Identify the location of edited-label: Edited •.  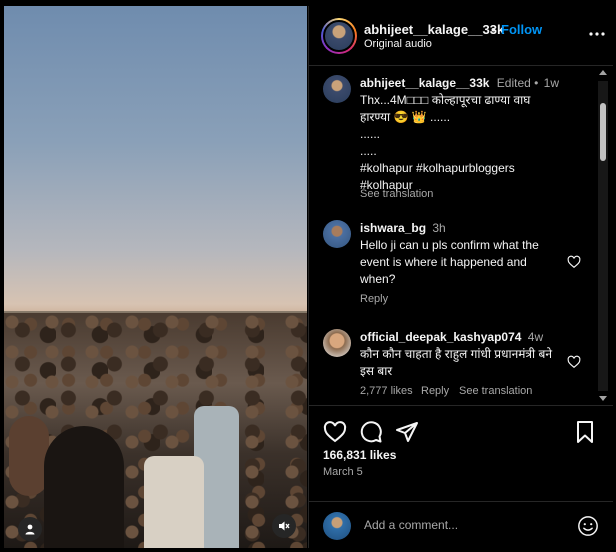
(517, 83).